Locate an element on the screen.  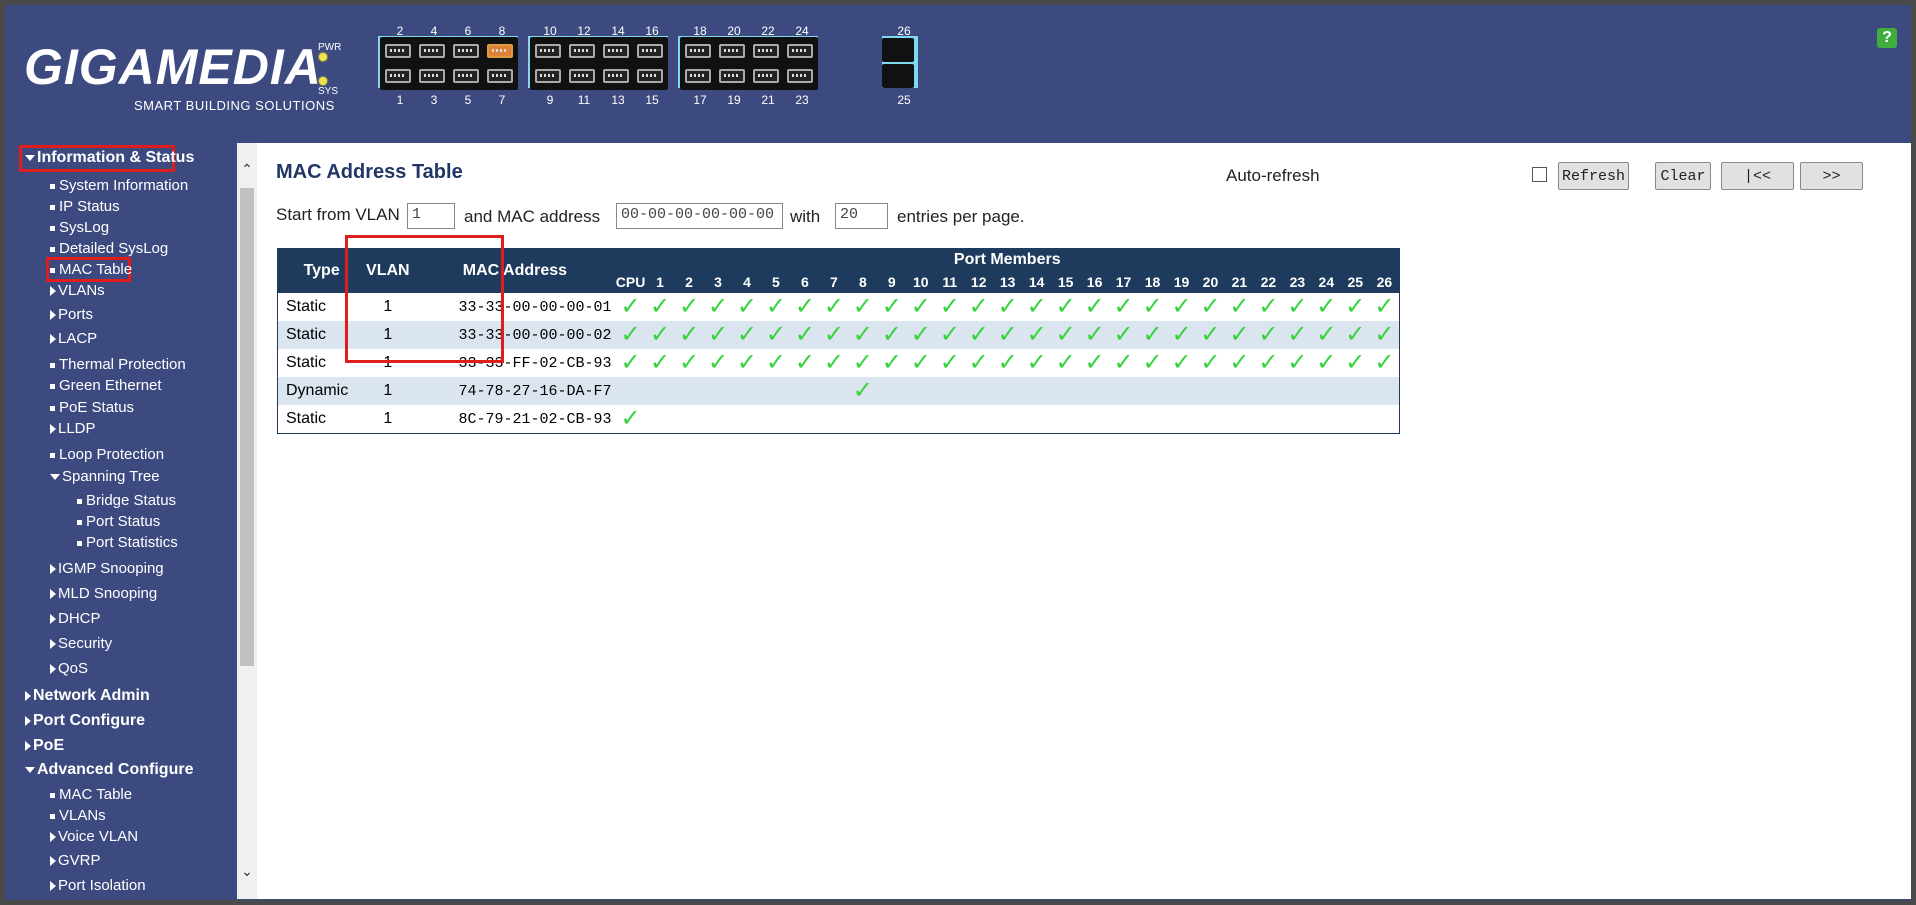
nav-adv-mac-table: MAC Table is located at coordinates (91, 794).